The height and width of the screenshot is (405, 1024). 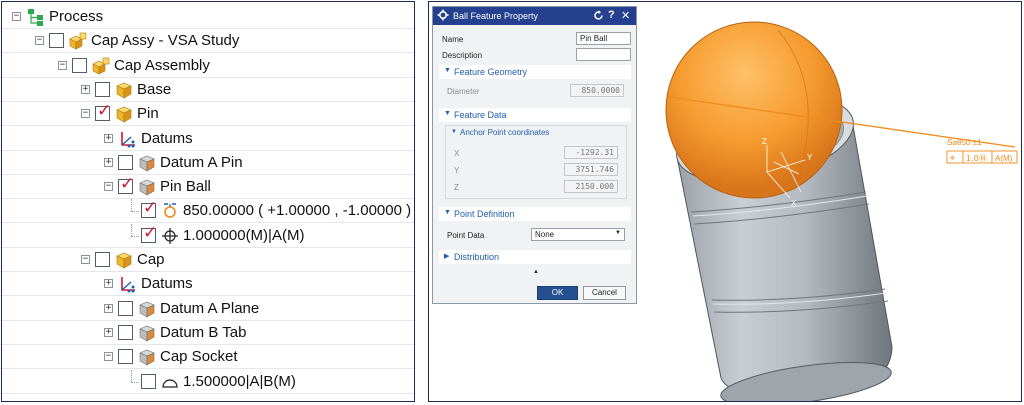 I want to click on anchor-point-subheader: ▼ Anchor Point coordinates, so click(x=536, y=134).